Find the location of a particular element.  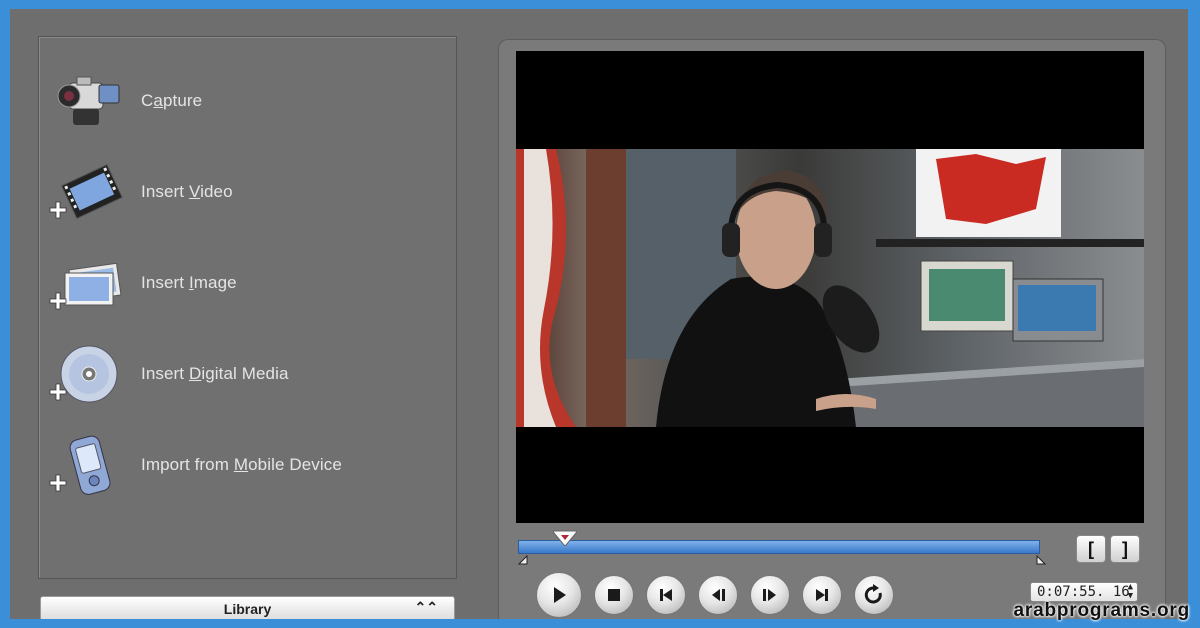

play-button is located at coordinates (559, 595).